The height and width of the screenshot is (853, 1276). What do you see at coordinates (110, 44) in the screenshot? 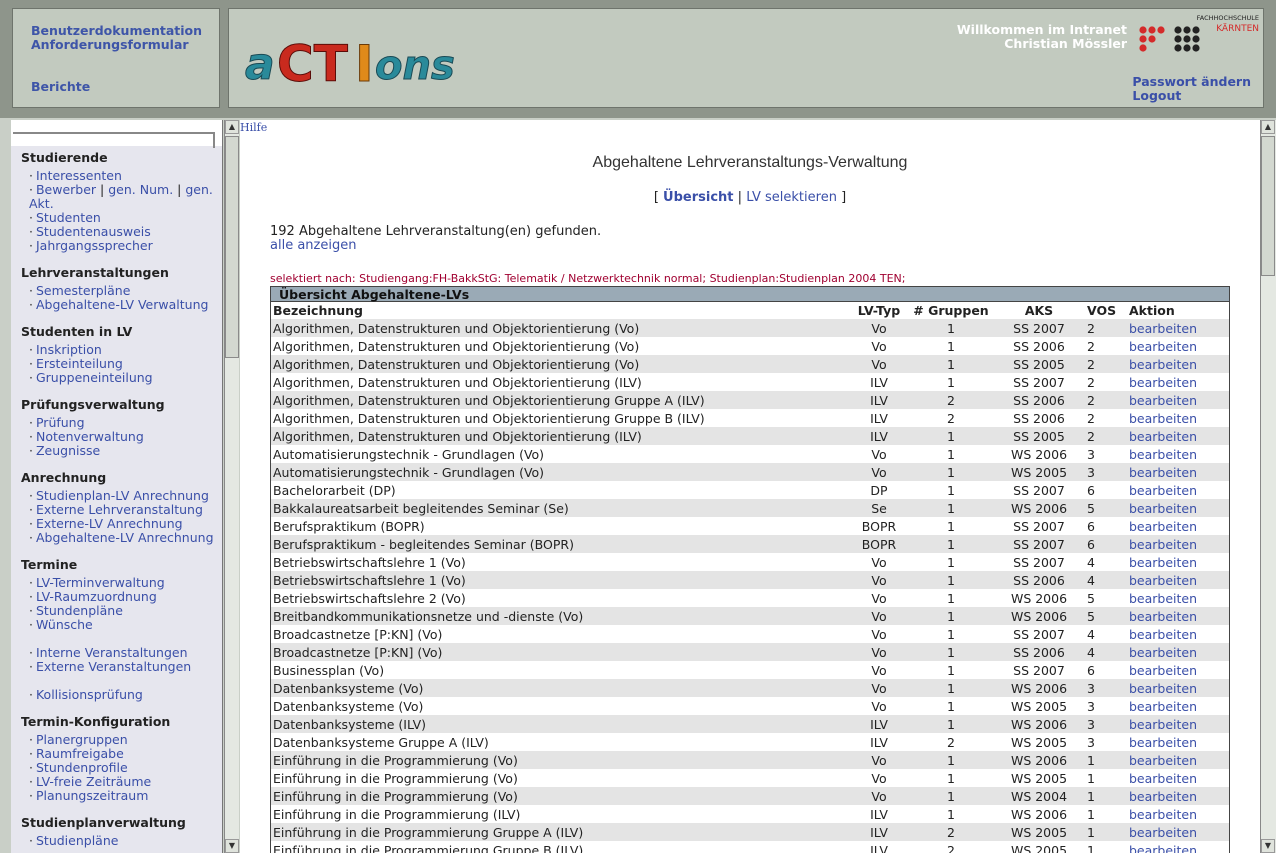
I see `anforderungsformular-link: Anforderungsformular` at bounding box center [110, 44].